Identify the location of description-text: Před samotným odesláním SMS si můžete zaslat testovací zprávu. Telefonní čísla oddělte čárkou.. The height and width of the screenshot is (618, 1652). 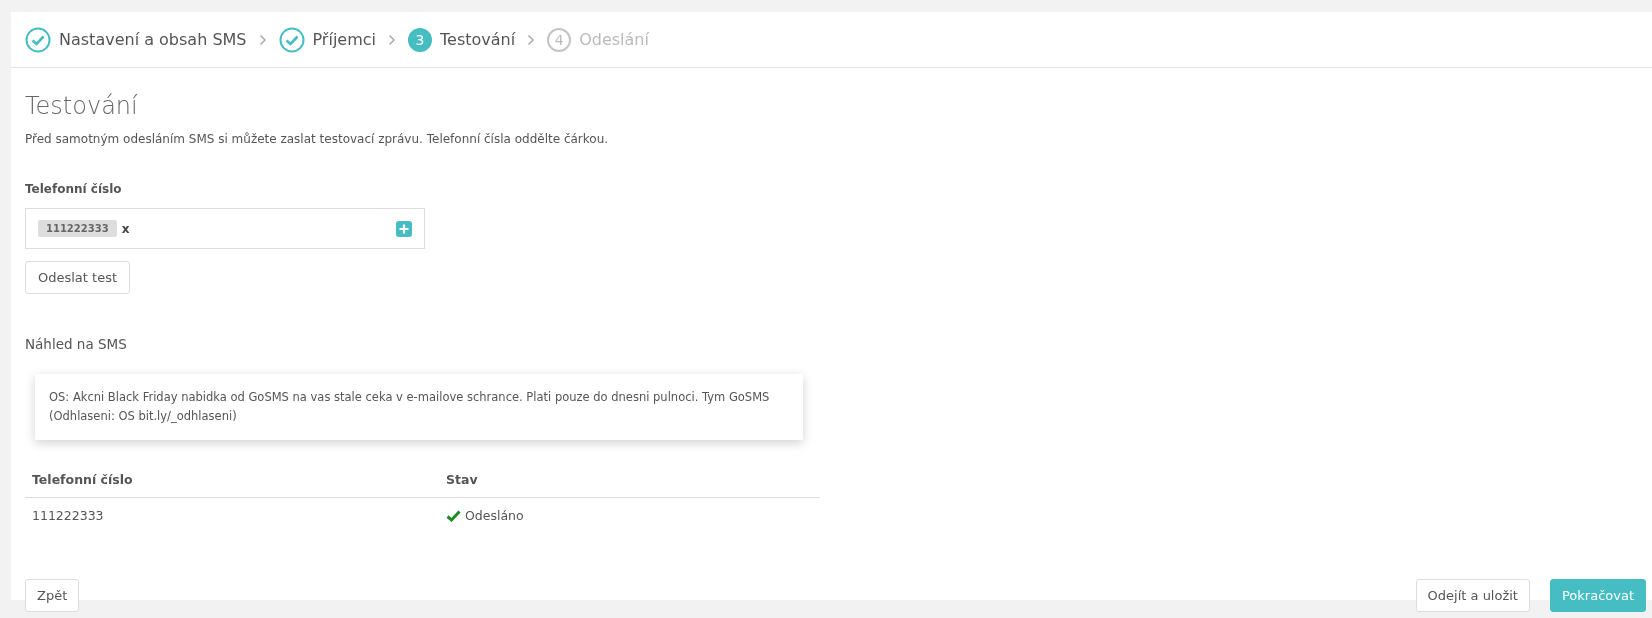
(317, 139).